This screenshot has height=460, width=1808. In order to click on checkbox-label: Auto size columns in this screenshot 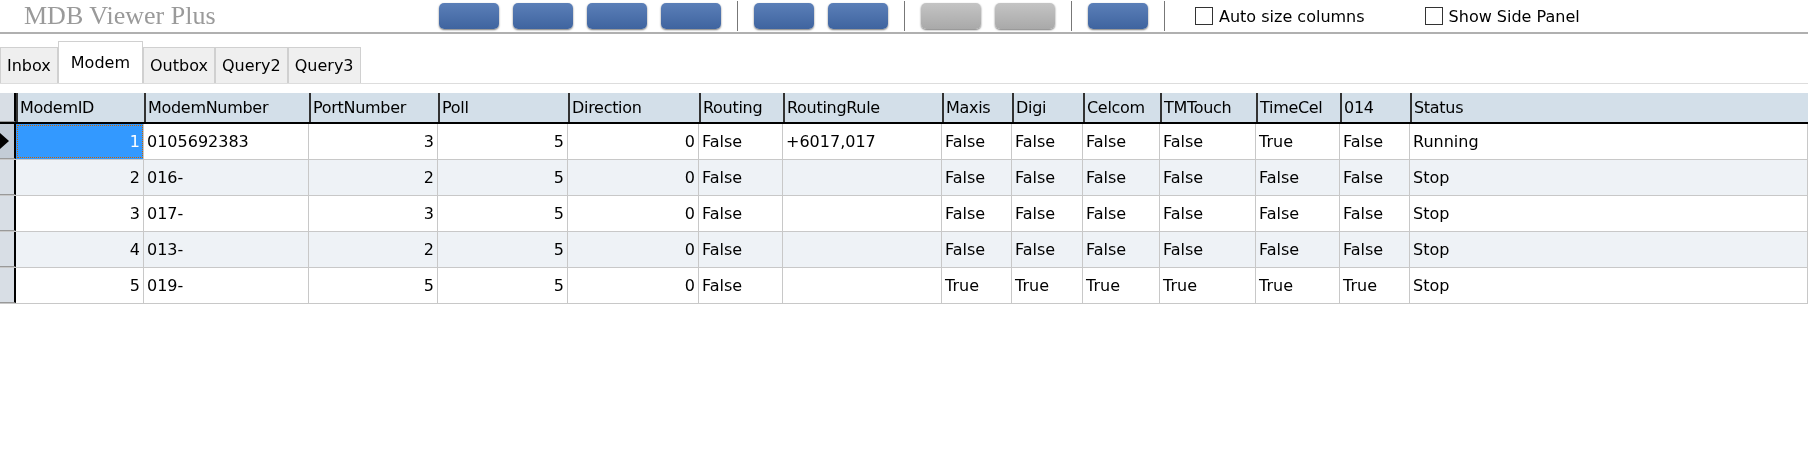, I will do `click(1292, 16)`.